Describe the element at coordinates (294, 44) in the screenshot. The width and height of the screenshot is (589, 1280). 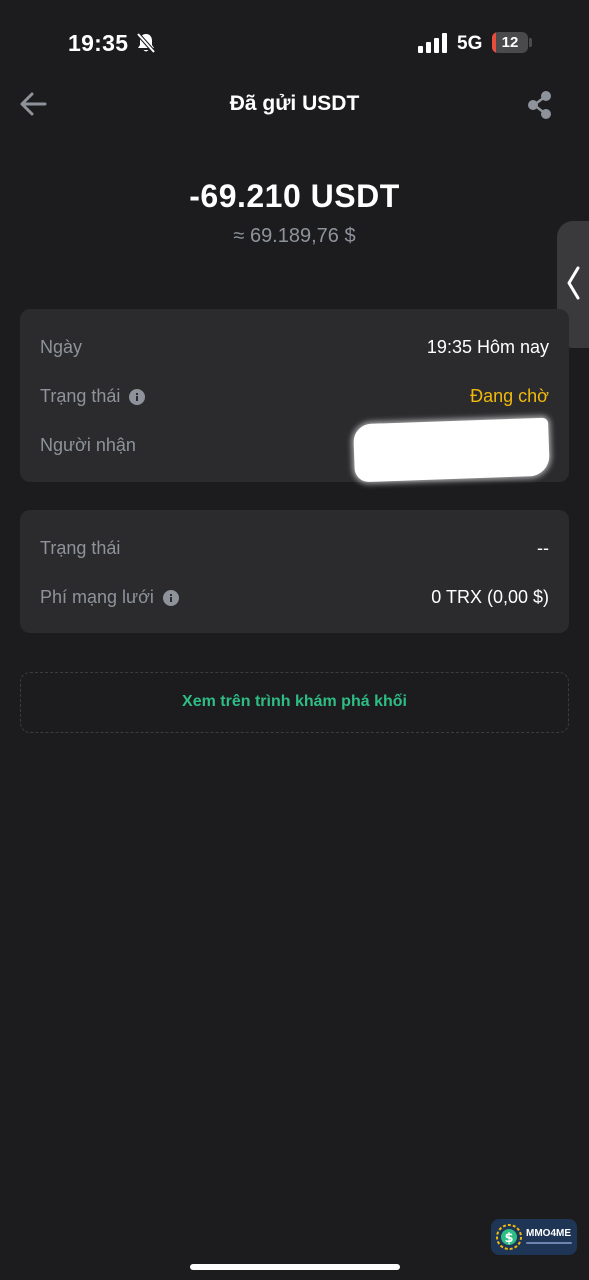
I see `status-bar: 19:35 5G 12` at that location.